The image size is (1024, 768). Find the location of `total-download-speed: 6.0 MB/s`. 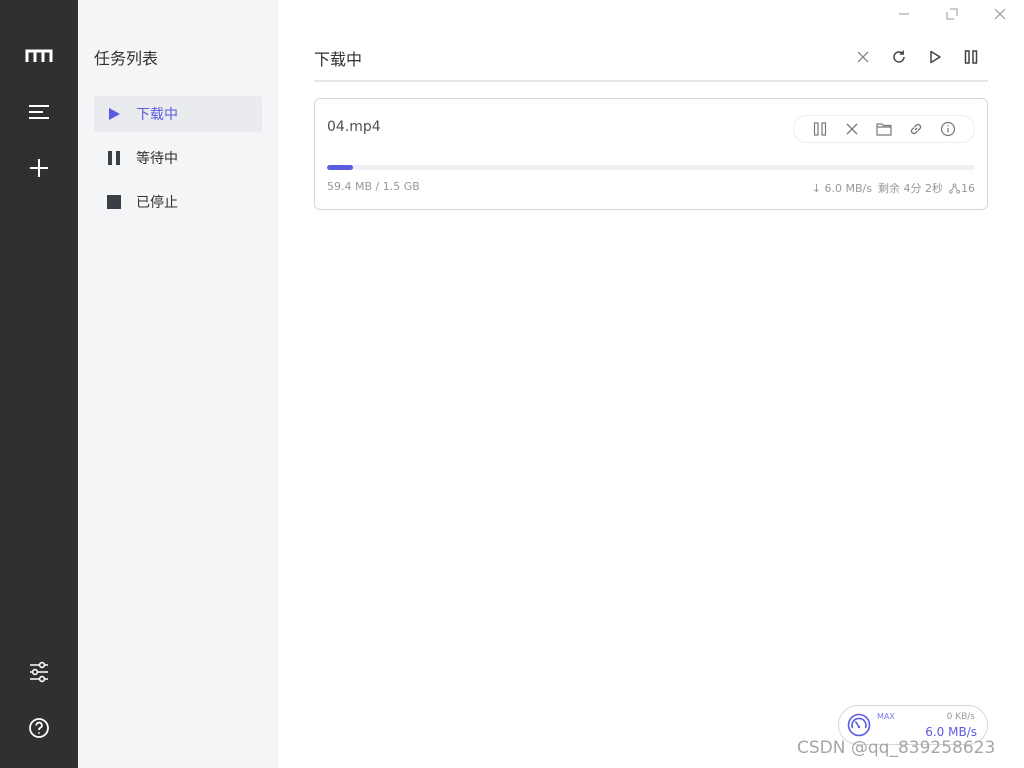

total-download-speed: 6.0 MB/s is located at coordinates (951, 732).